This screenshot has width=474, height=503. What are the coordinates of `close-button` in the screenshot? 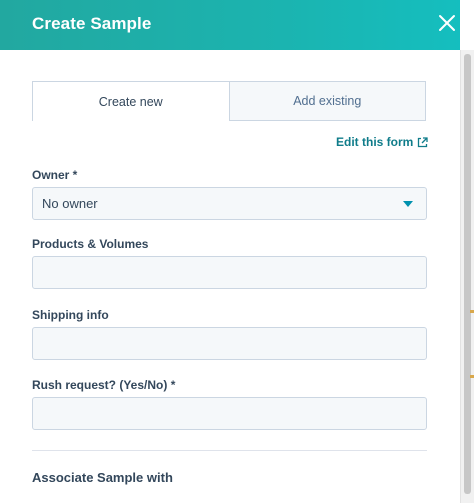 It's located at (447, 23).